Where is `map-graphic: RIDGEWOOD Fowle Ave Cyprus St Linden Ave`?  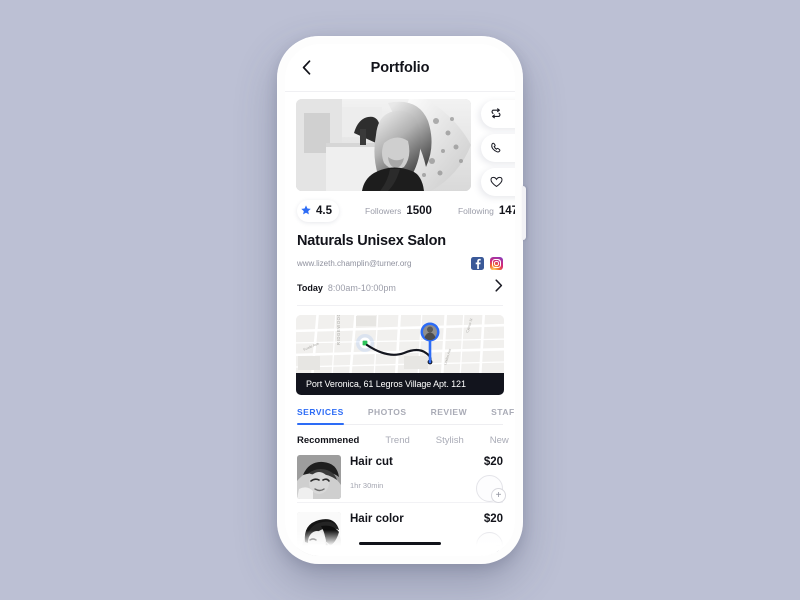
map-graphic: RIDGEWOOD Fowle Ave Cyprus St Linden Ave is located at coordinates (400, 344).